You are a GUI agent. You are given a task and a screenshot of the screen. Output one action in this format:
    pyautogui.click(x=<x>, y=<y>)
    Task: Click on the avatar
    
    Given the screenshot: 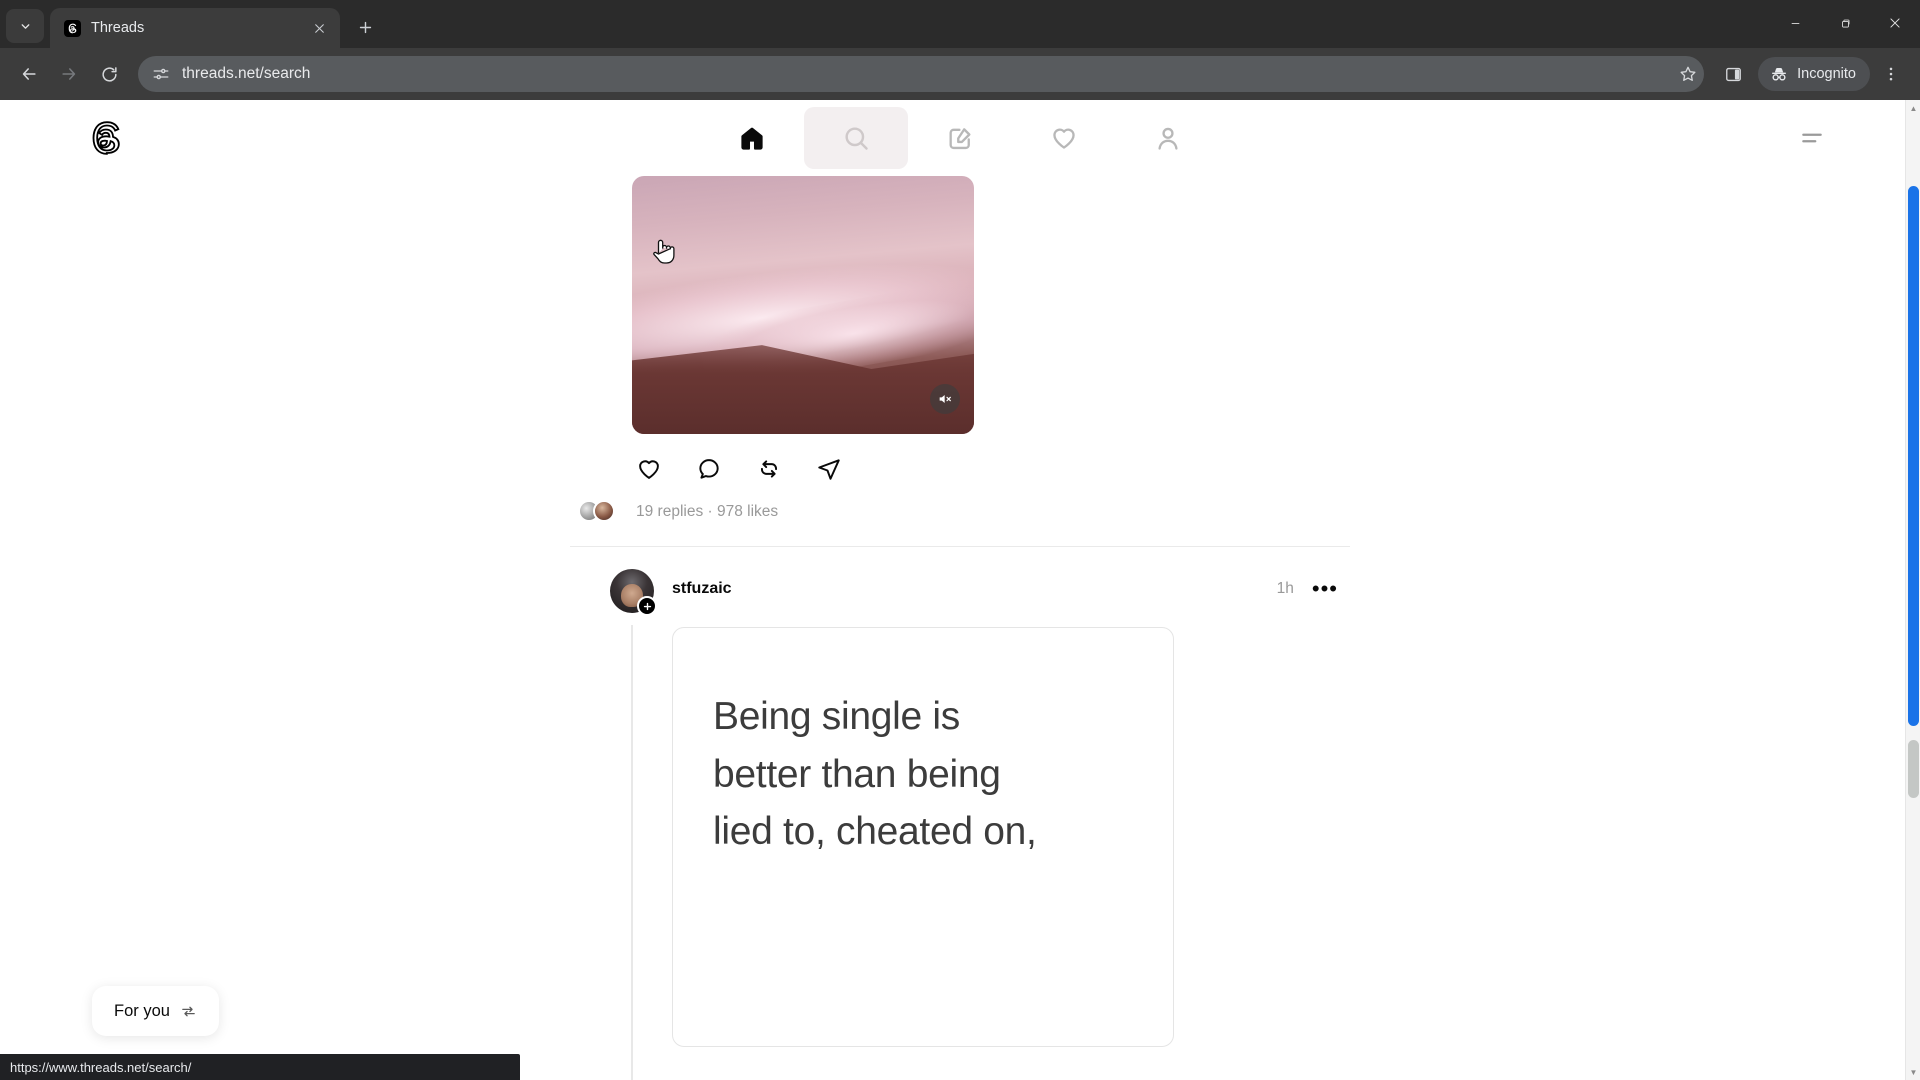 What is the action you would take?
    pyautogui.click(x=604, y=511)
    